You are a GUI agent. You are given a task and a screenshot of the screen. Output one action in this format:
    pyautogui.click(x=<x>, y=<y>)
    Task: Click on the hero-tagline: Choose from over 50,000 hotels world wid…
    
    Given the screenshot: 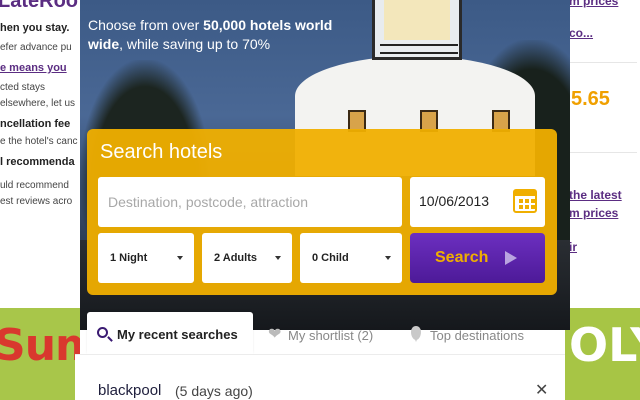 What is the action you would take?
    pyautogui.click(x=218, y=35)
    